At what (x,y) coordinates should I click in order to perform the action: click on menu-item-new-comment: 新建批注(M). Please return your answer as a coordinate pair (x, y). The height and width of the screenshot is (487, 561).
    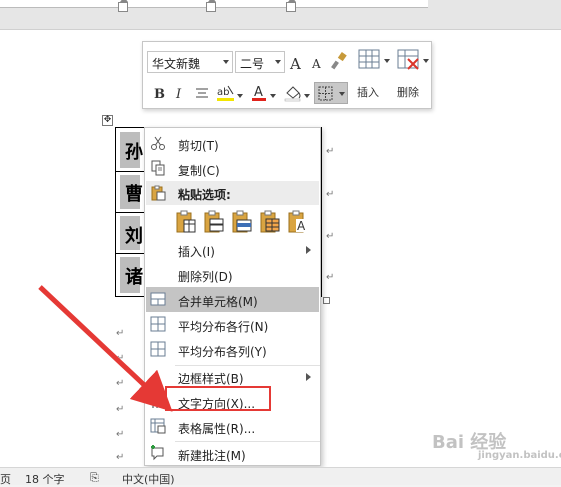
    Looking at the image, I should click on (232, 453).